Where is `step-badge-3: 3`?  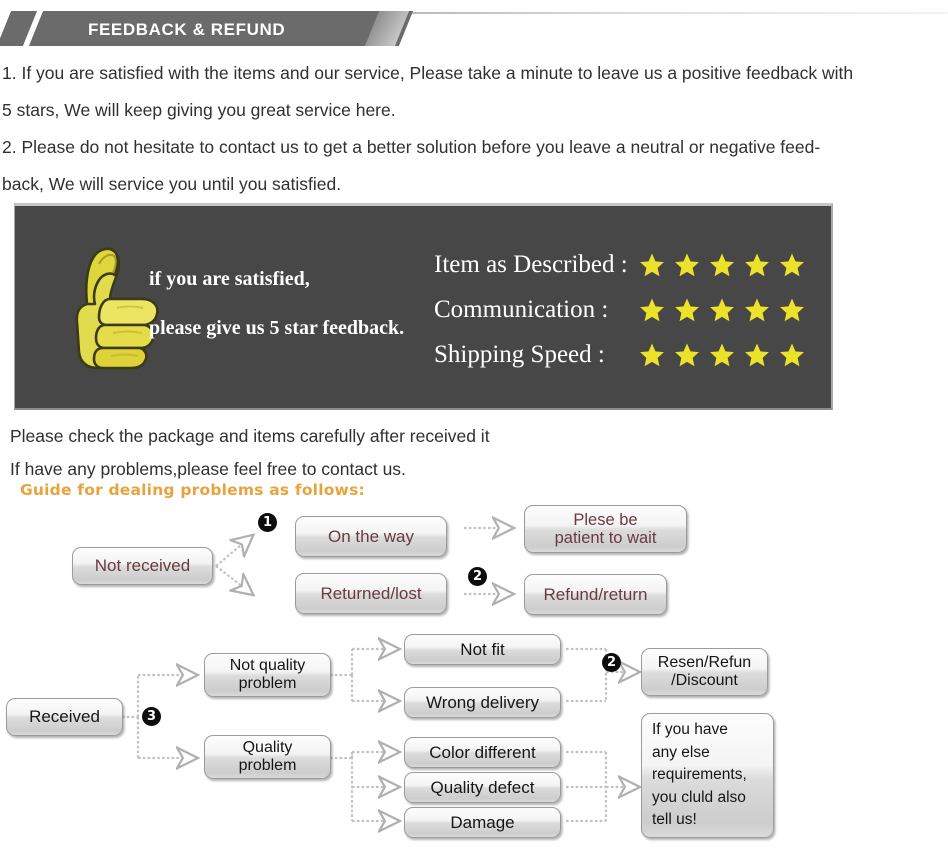 step-badge-3: 3 is located at coordinates (151, 716).